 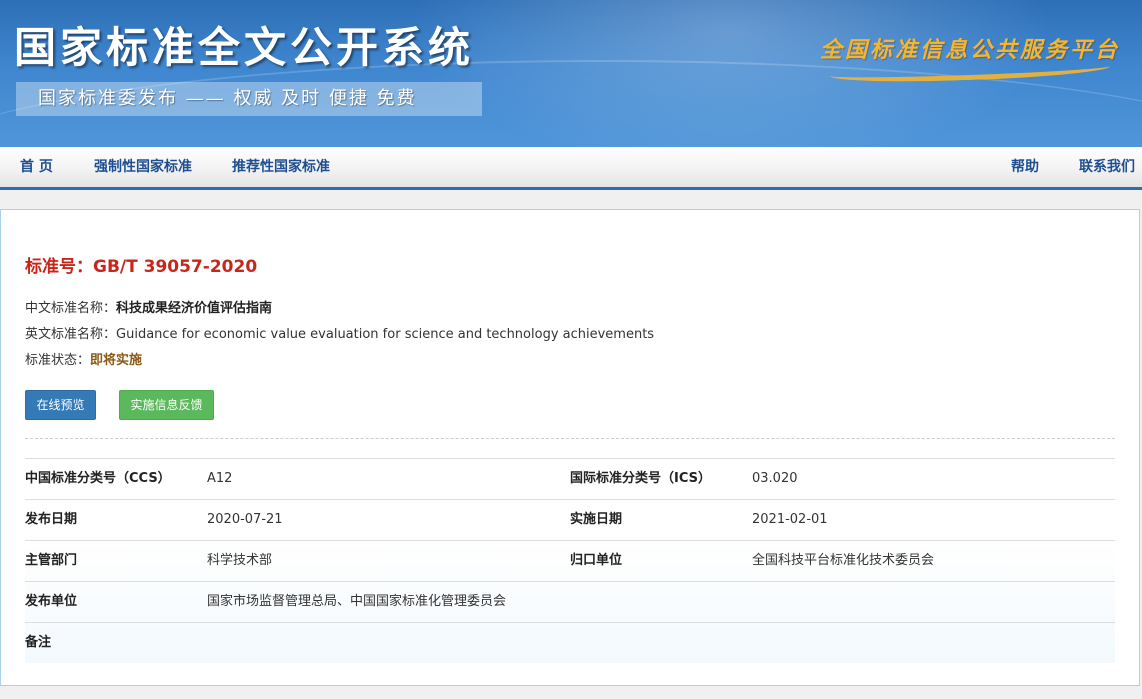 What do you see at coordinates (59, 267) in the screenshot?
I see `standard-number-label: 标准号：` at bounding box center [59, 267].